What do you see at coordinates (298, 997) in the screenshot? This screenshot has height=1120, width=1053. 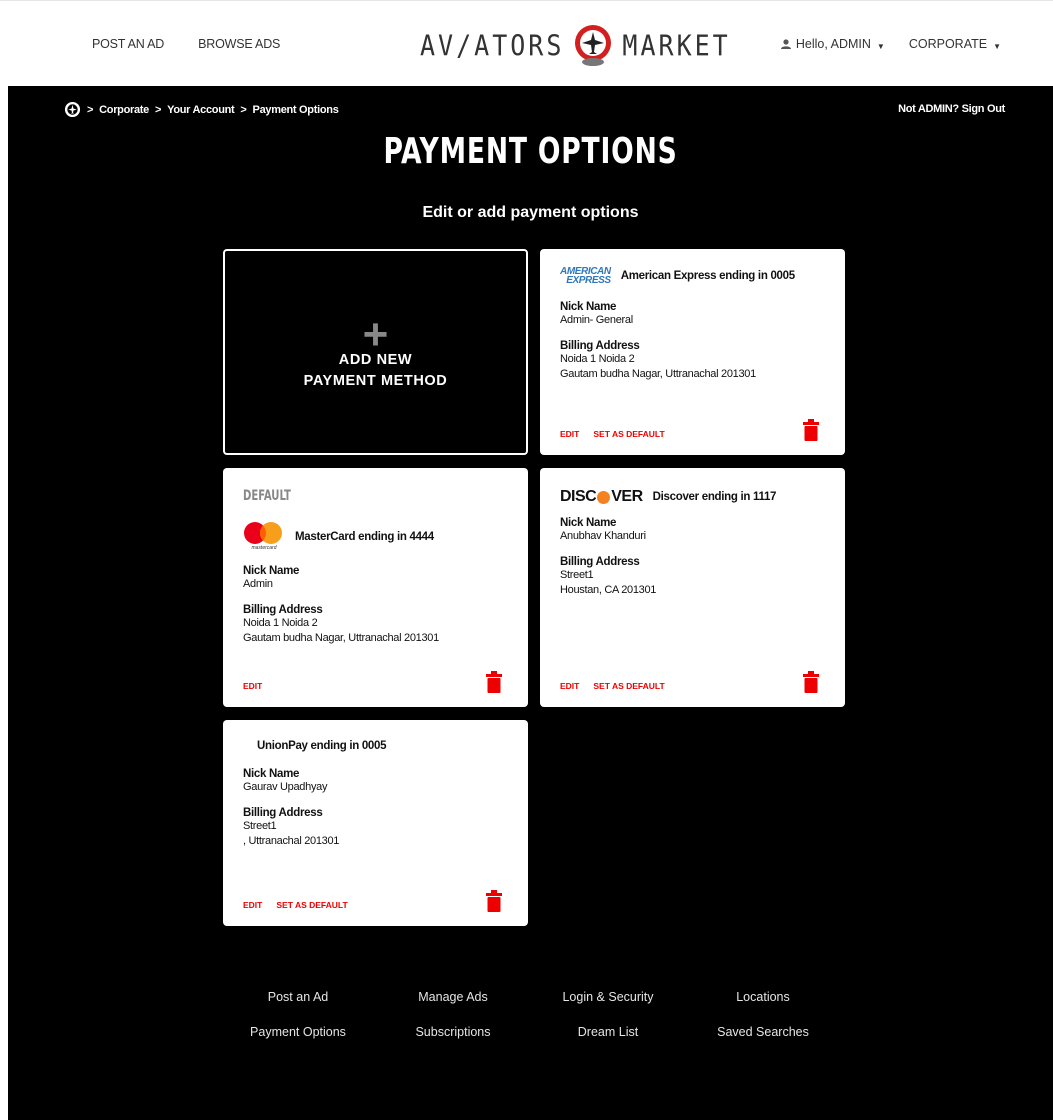 I see `footer-link-post-ad: Post an Ad` at bounding box center [298, 997].